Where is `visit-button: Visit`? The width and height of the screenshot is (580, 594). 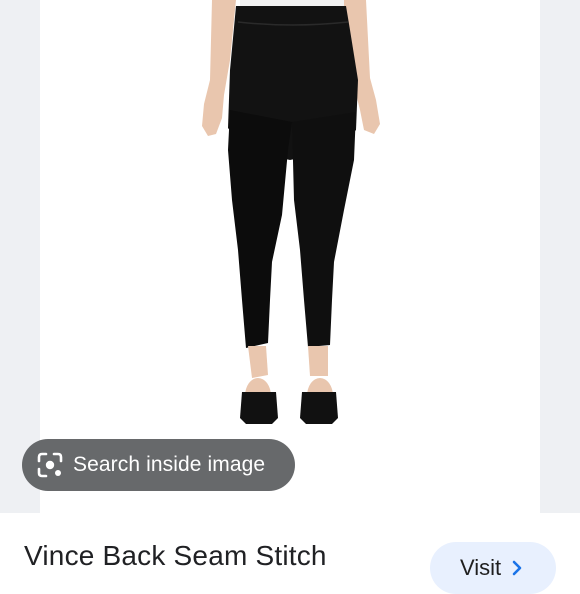 visit-button: Visit is located at coordinates (493, 568).